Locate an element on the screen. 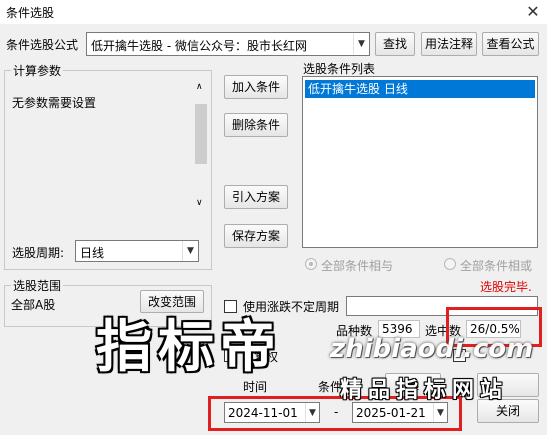 The image size is (547, 435). close-icon: ✕ is located at coordinates (533, 12).